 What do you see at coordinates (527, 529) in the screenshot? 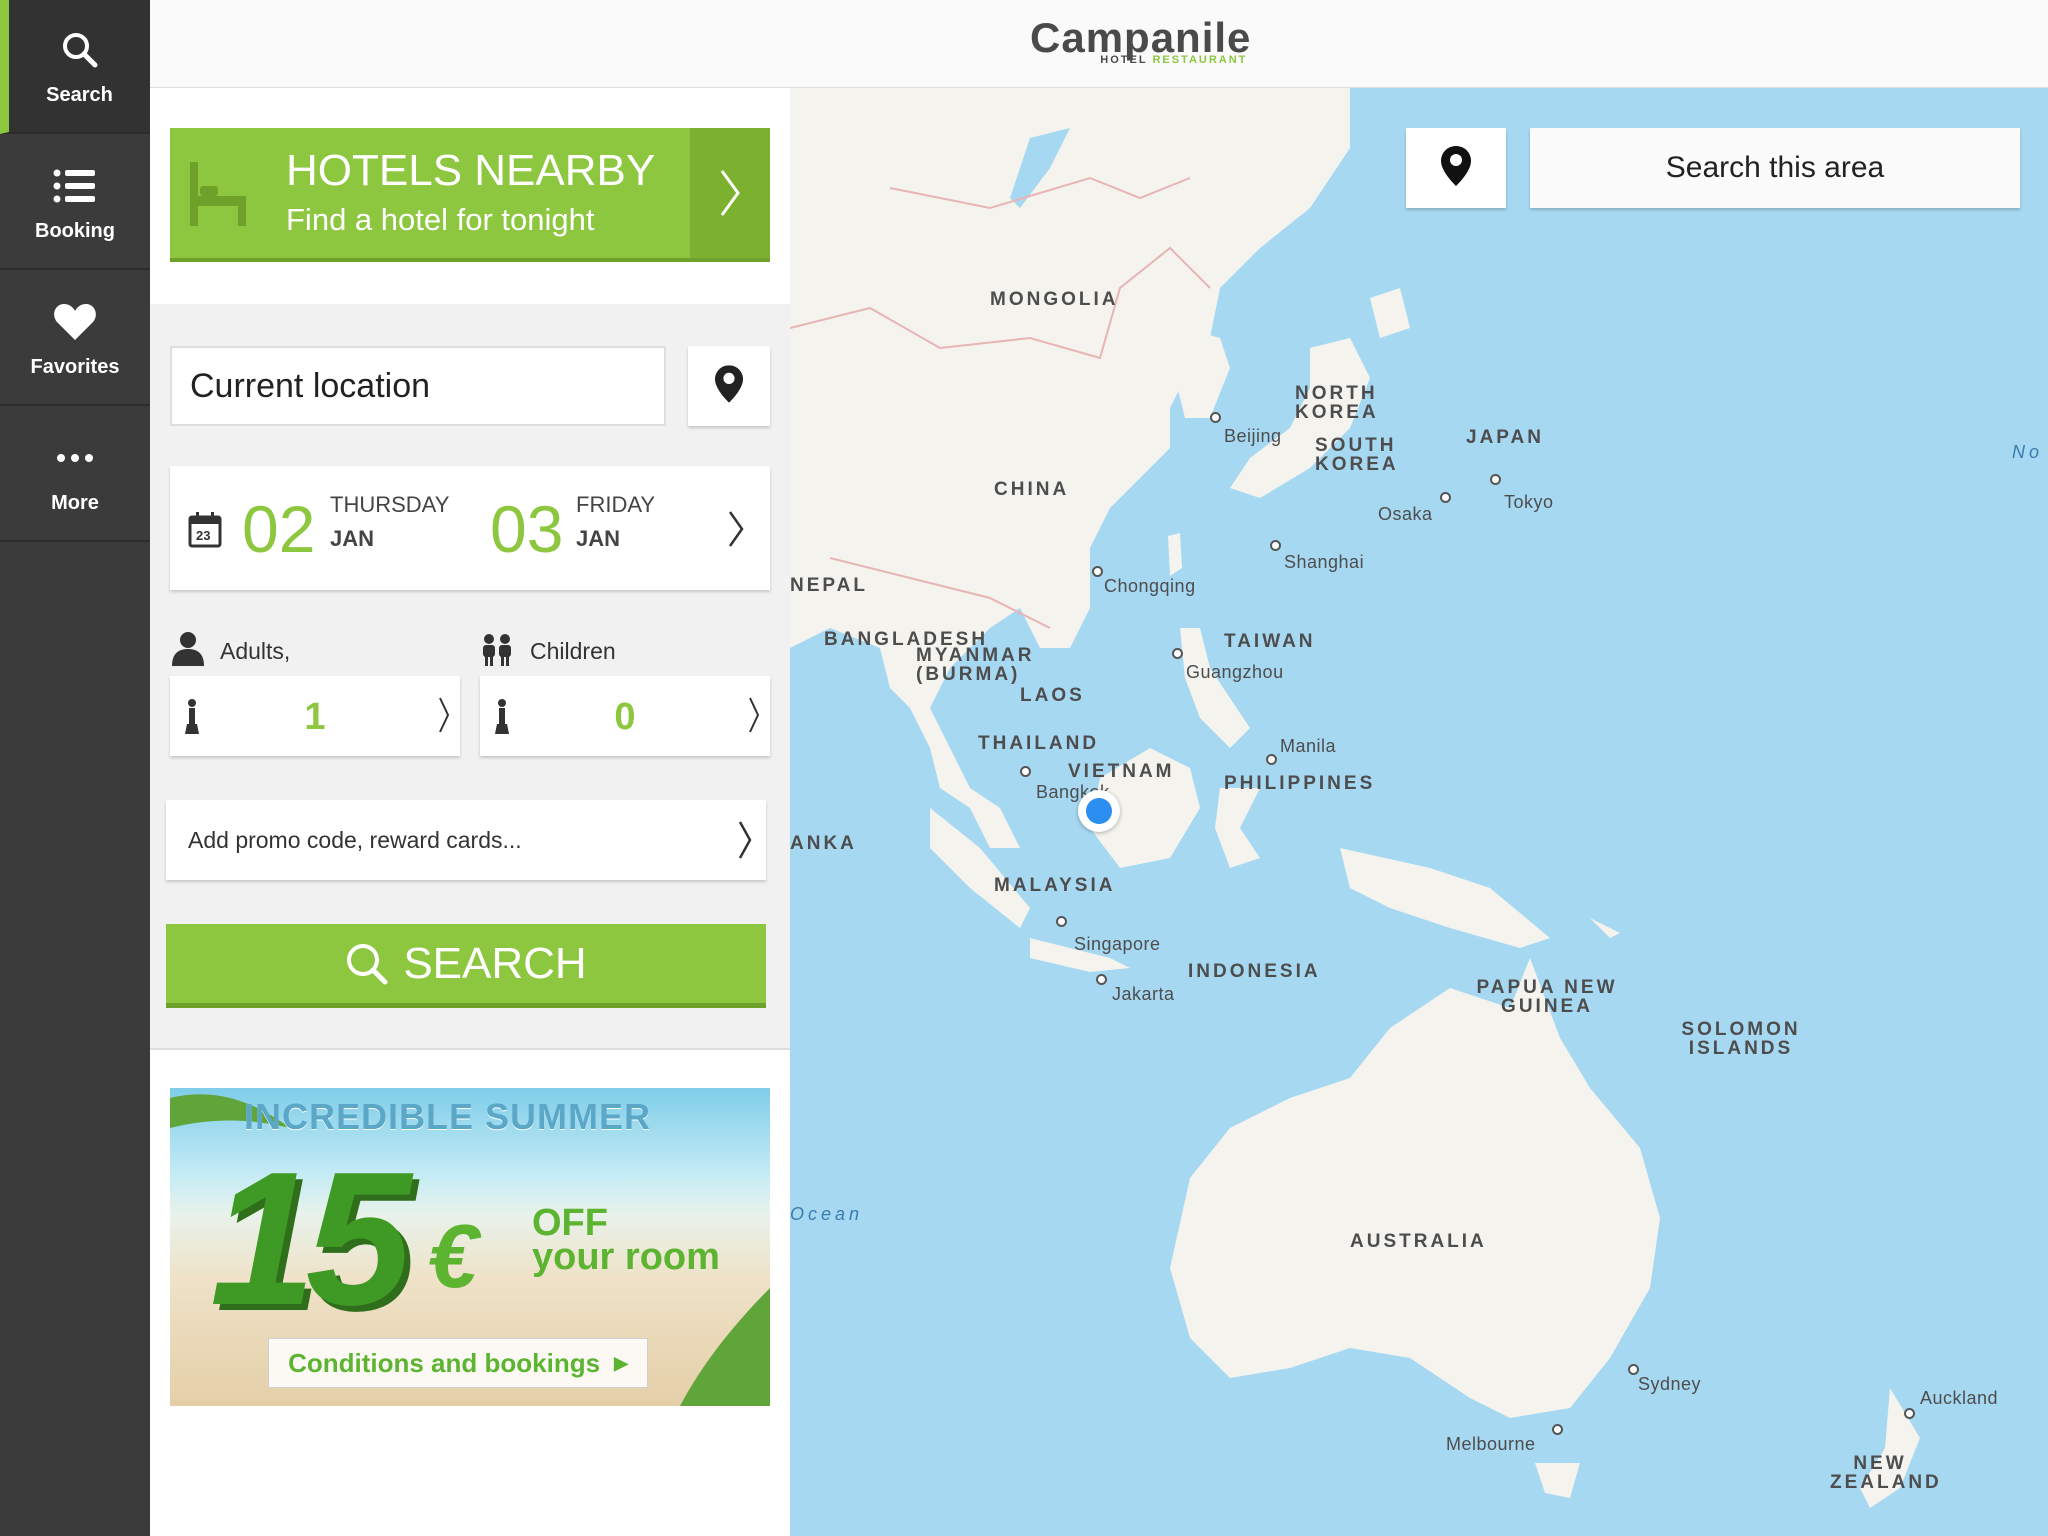
I see `checkout-day: 03` at bounding box center [527, 529].